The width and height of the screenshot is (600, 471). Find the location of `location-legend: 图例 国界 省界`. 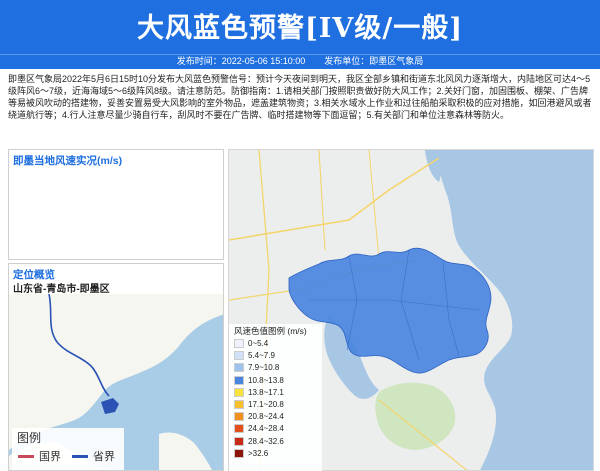

location-legend: 图例 国界 省界 is located at coordinates (68, 449).